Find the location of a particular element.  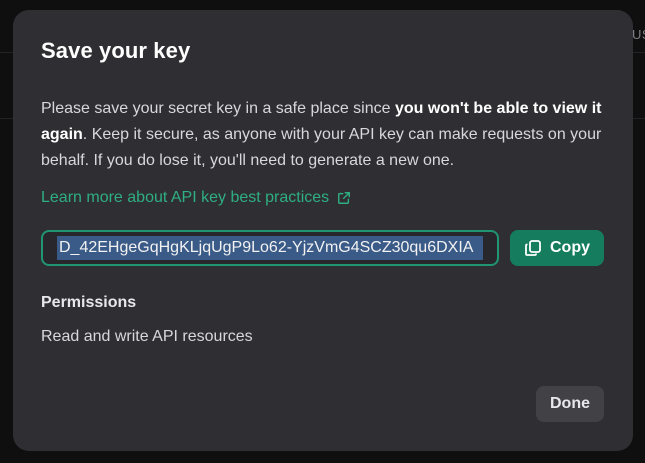

permissions-label: Permissions is located at coordinates (89, 302).